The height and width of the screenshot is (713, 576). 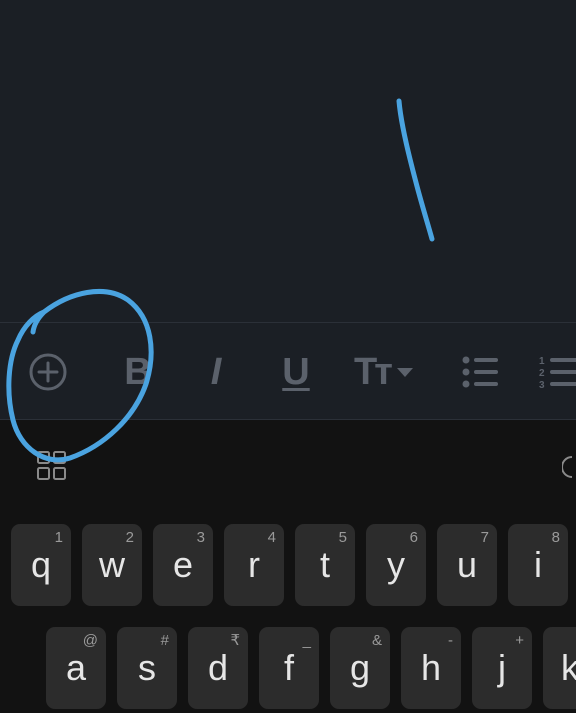 I want to click on key-hint: -, so click(x=450, y=640).